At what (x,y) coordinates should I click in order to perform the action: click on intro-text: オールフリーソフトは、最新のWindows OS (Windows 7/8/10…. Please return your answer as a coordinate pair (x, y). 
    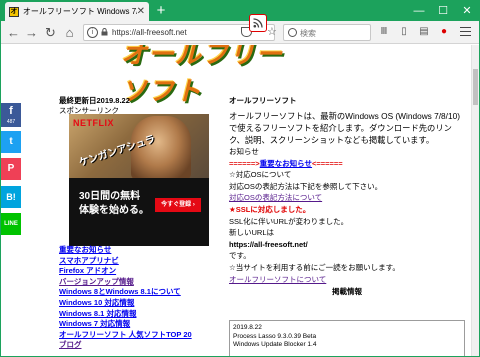
    Looking at the image, I should click on (344, 128).